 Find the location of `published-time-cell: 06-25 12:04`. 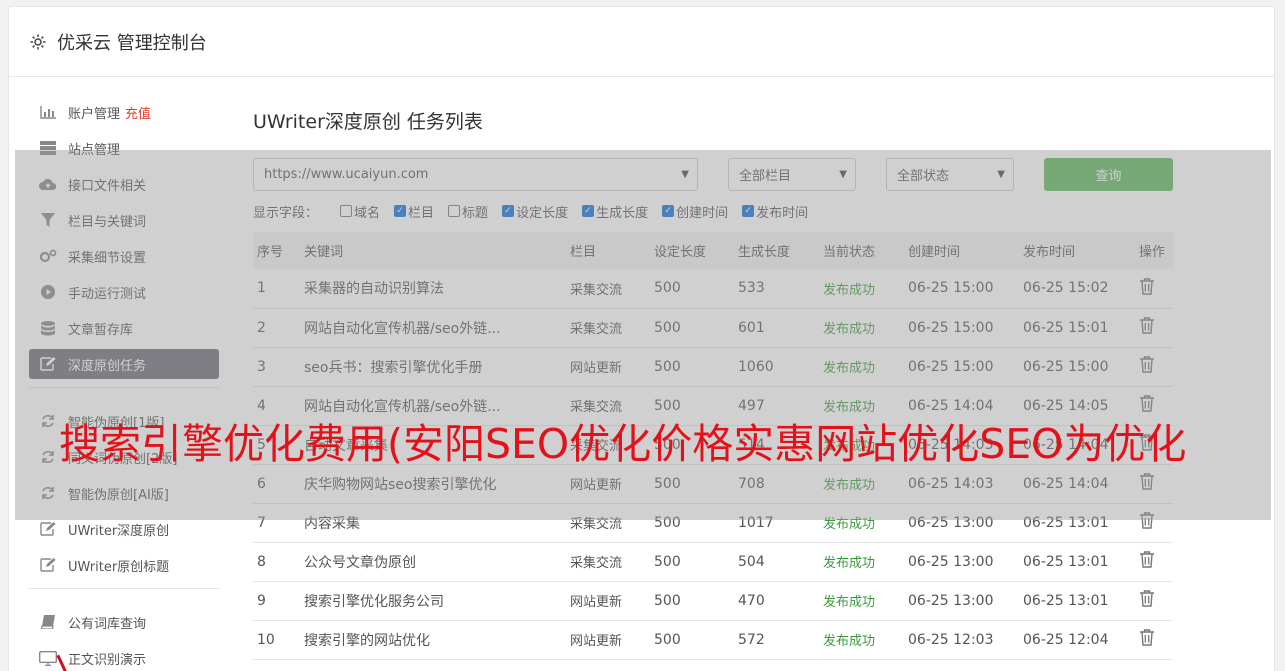

published-time-cell: 06-25 12:04 is located at coordinates (1077, 640).